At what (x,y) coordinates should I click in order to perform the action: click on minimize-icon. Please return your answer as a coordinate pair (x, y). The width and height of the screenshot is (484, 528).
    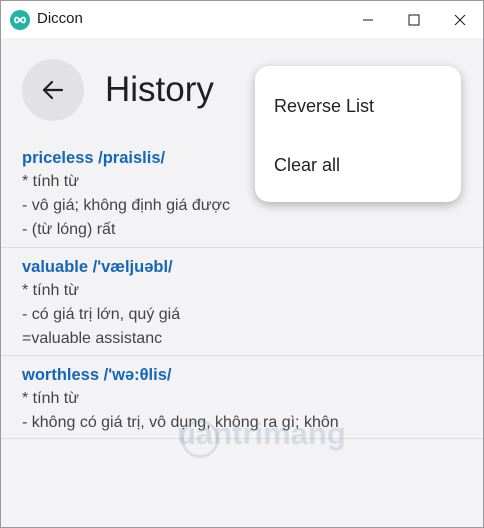
    Looking at the image, I should click on (368, 19).